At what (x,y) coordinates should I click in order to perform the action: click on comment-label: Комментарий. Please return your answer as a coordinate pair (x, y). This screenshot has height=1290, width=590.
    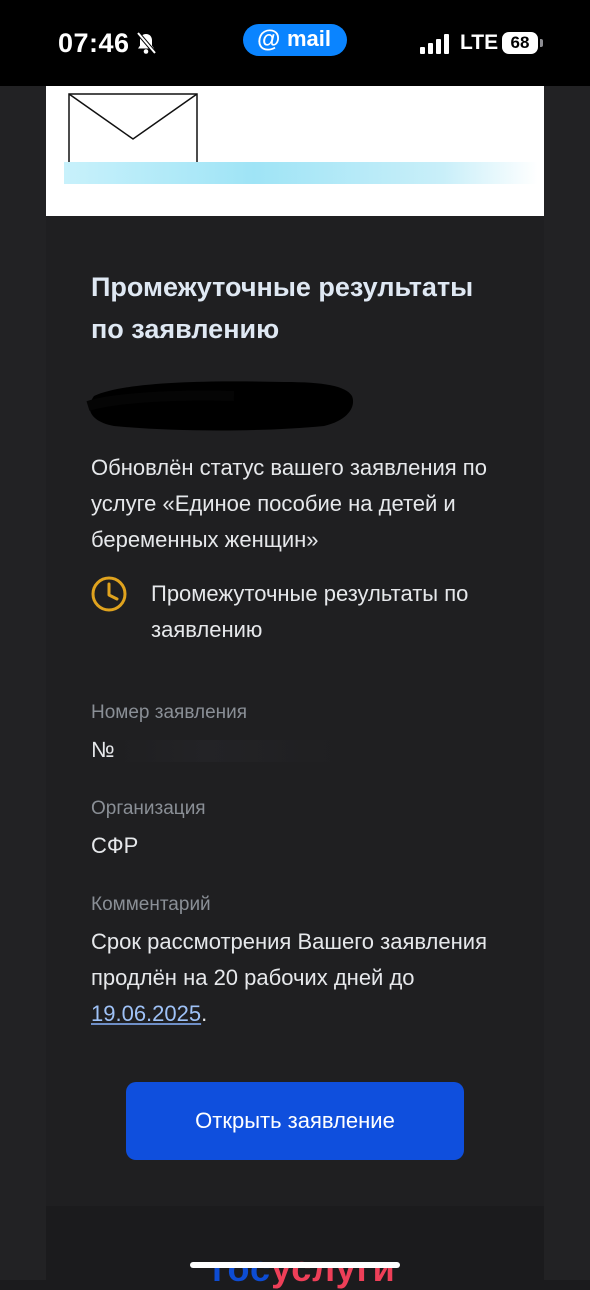
    Looking at the image, I should click on (151, 904).